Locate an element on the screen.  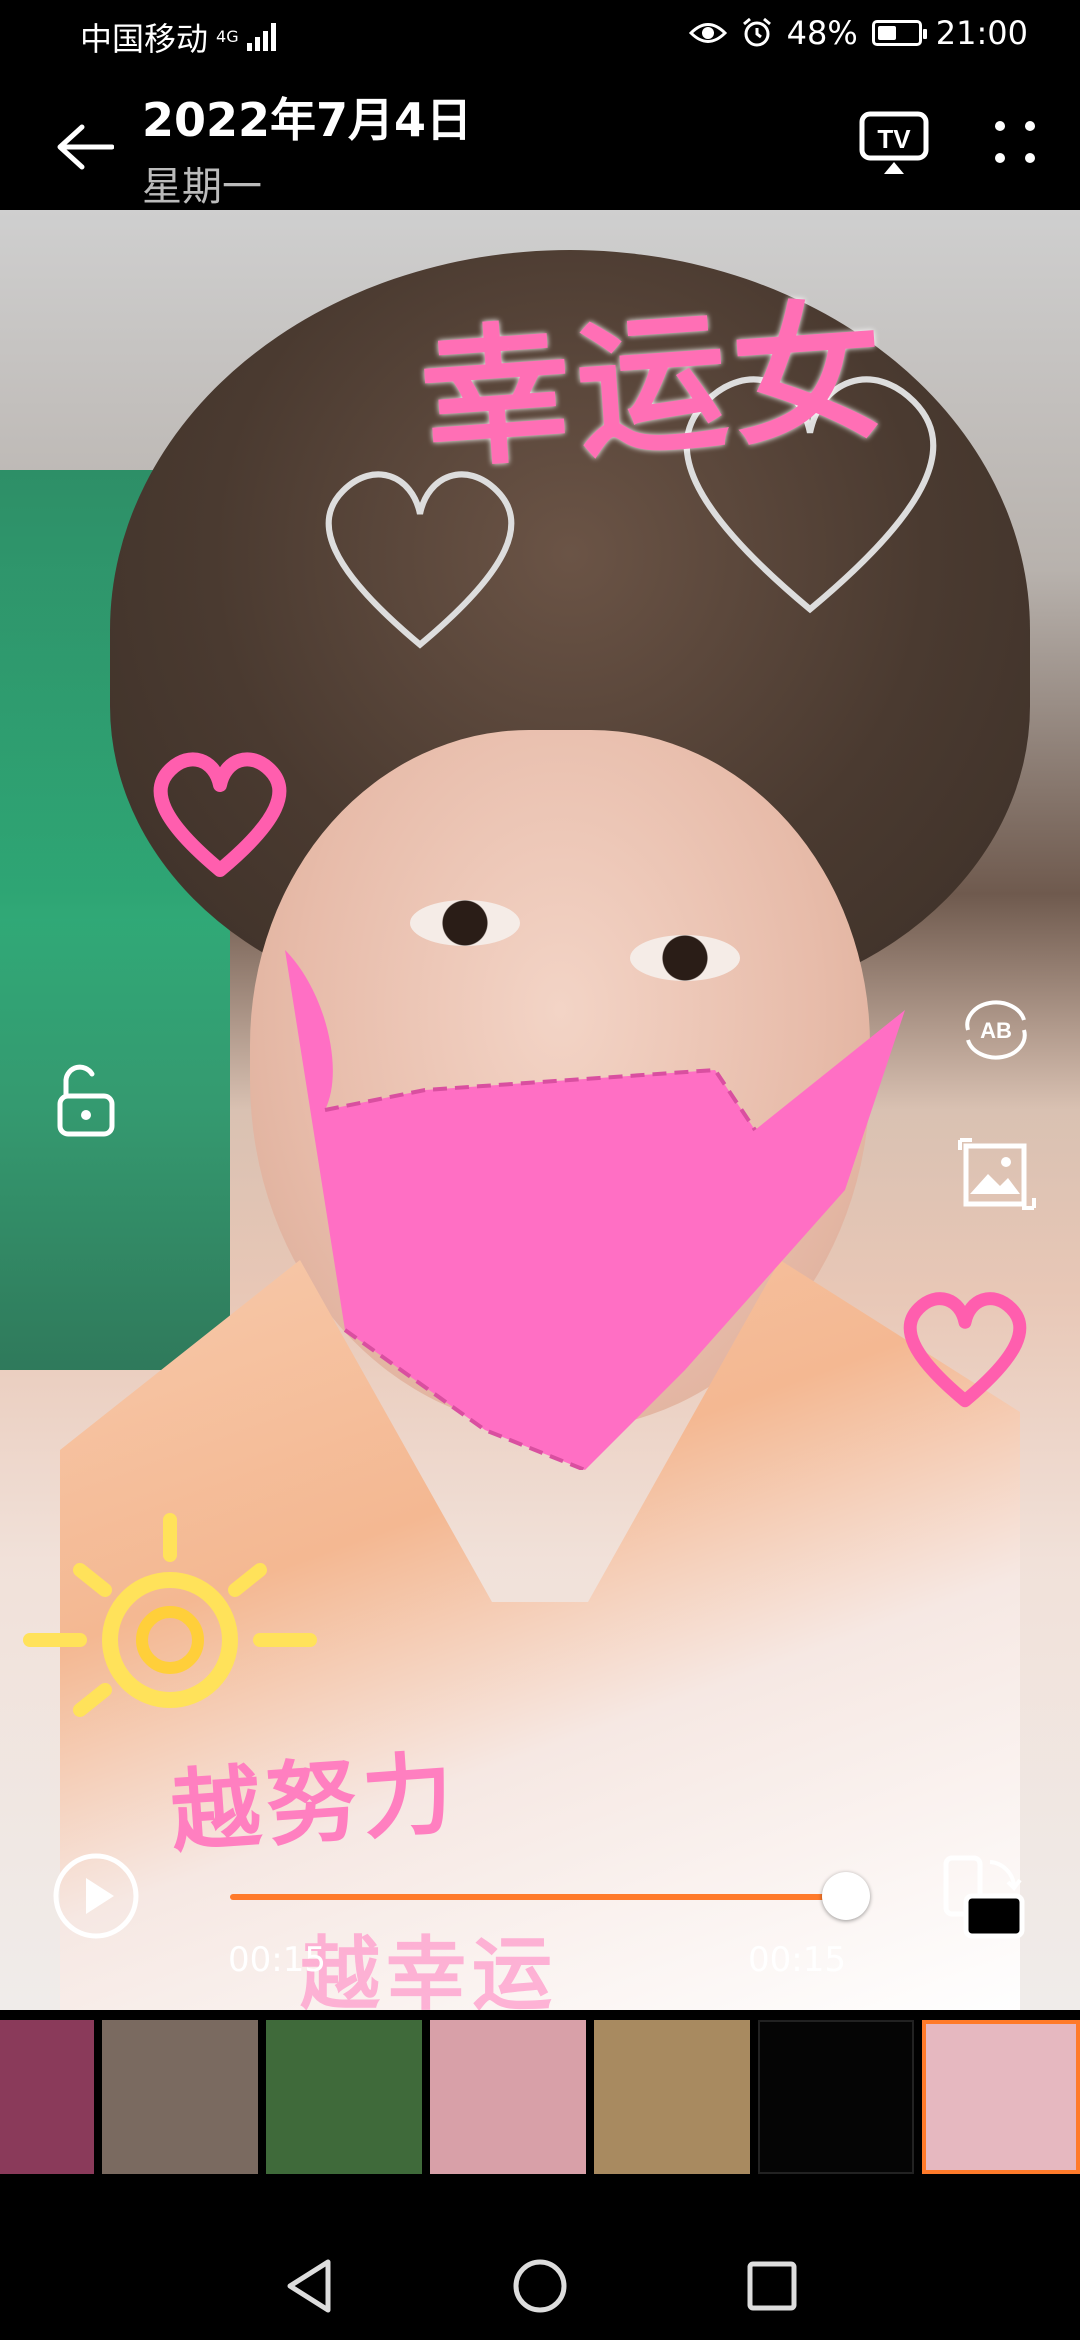
cast-tv-button: TV is located at coordinates (894, 144).